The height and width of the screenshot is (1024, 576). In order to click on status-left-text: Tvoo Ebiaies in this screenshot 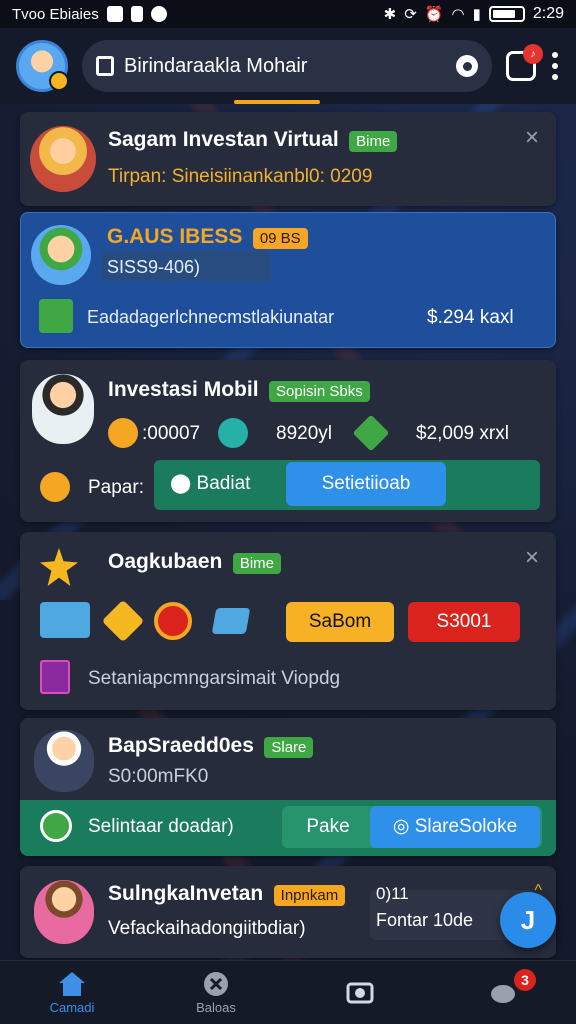, I will do `click(55, 14)`.